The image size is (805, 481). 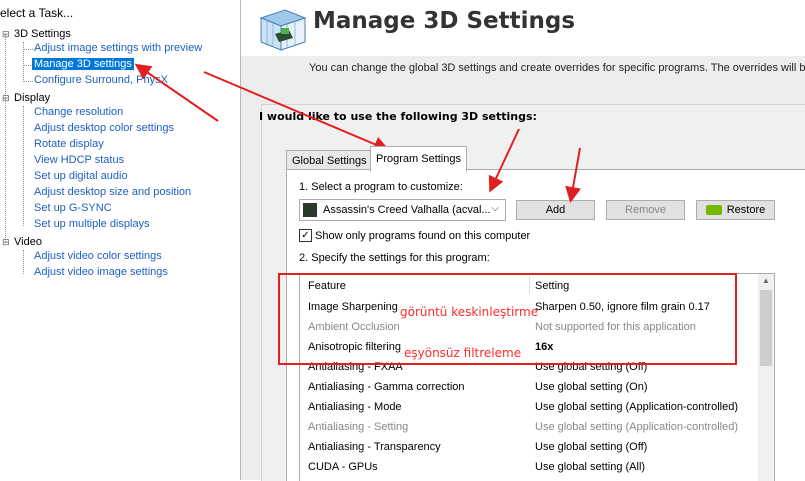 What do you see at coordinates (463, 353) in the screenshot?
I see `annotation-filtering-note: eşyönsüz filtreleme` at bounding box center [463, 353].